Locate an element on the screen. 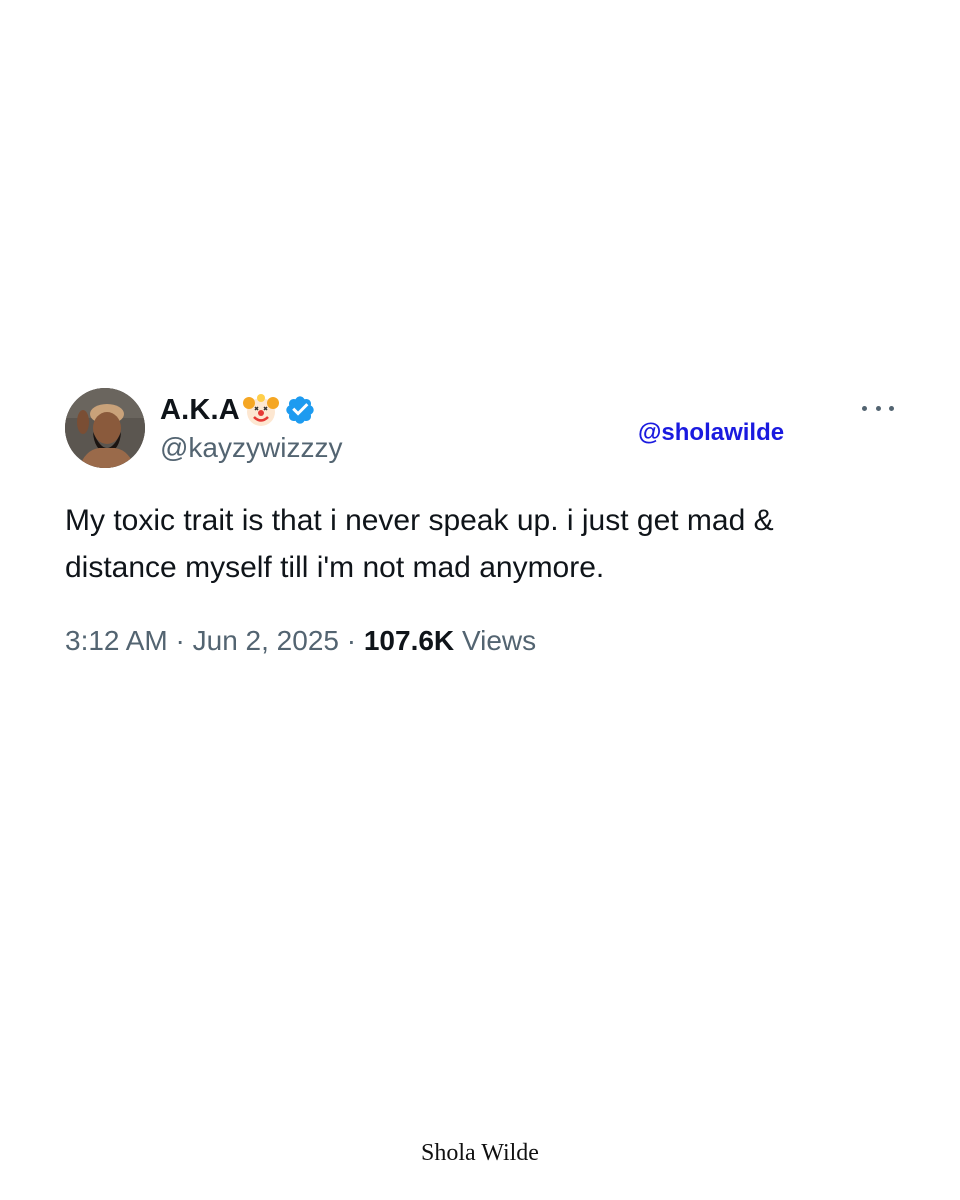 The image size is (960, 1200). author-handle: @kayzywizzzy is located at coordinates (251, 448).